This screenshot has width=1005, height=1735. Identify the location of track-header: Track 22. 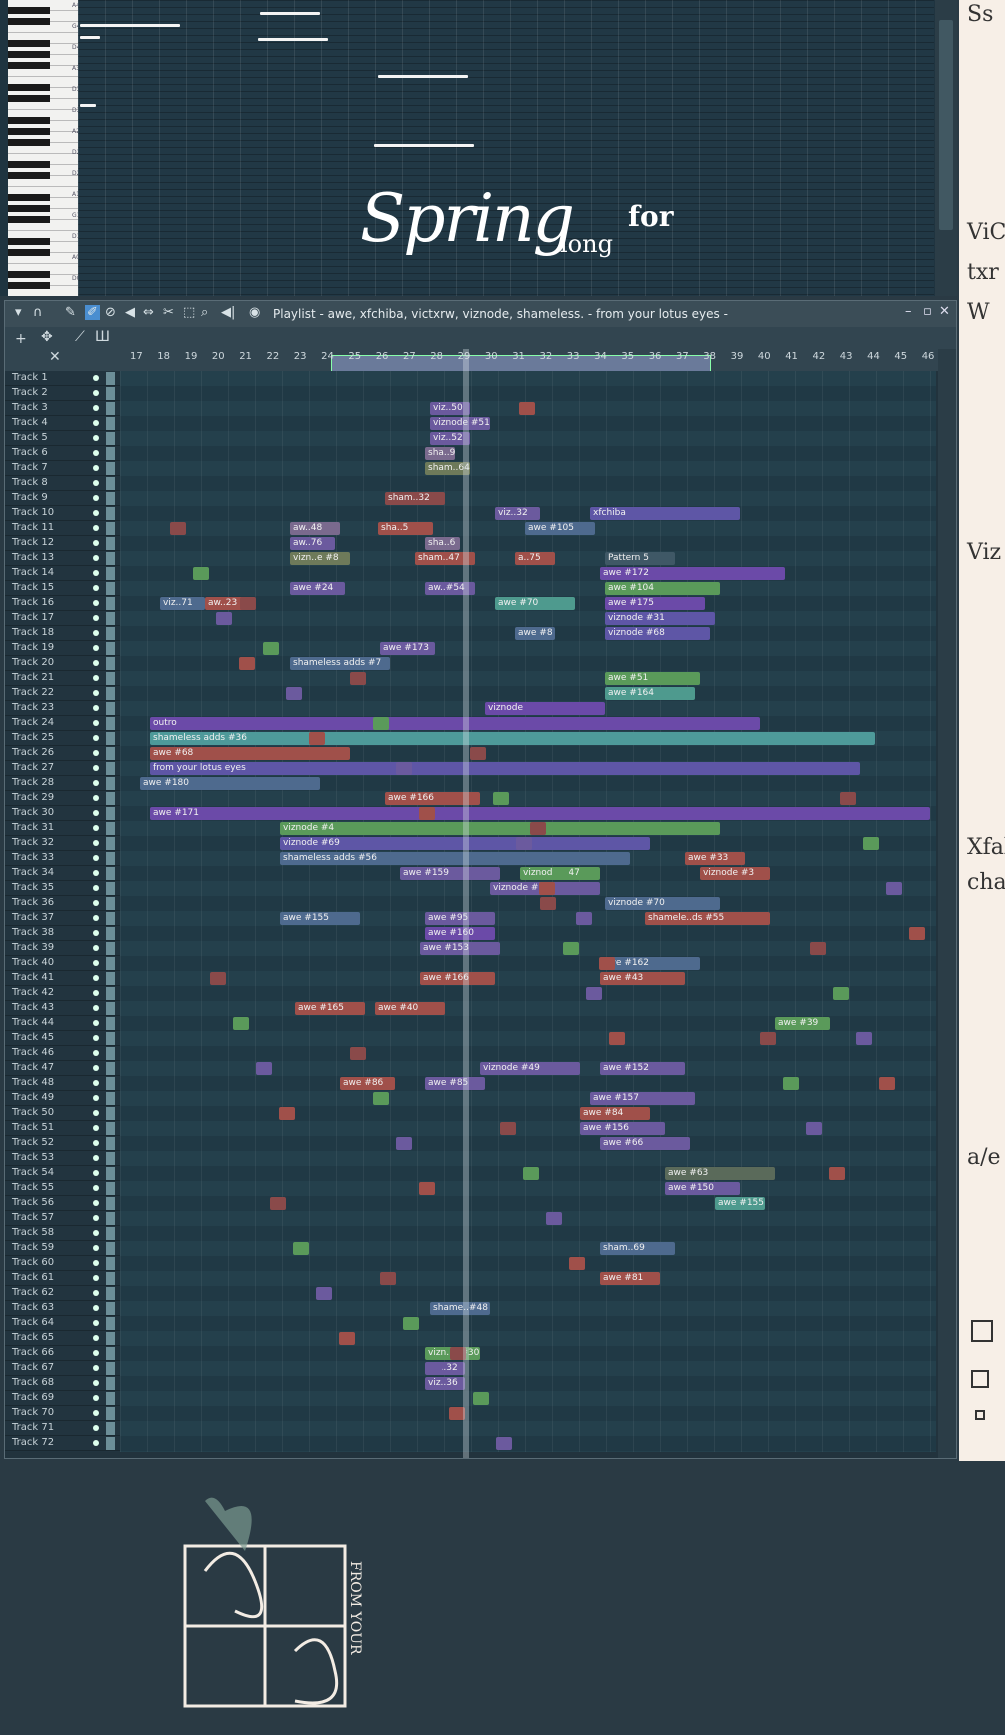
(62, 693).